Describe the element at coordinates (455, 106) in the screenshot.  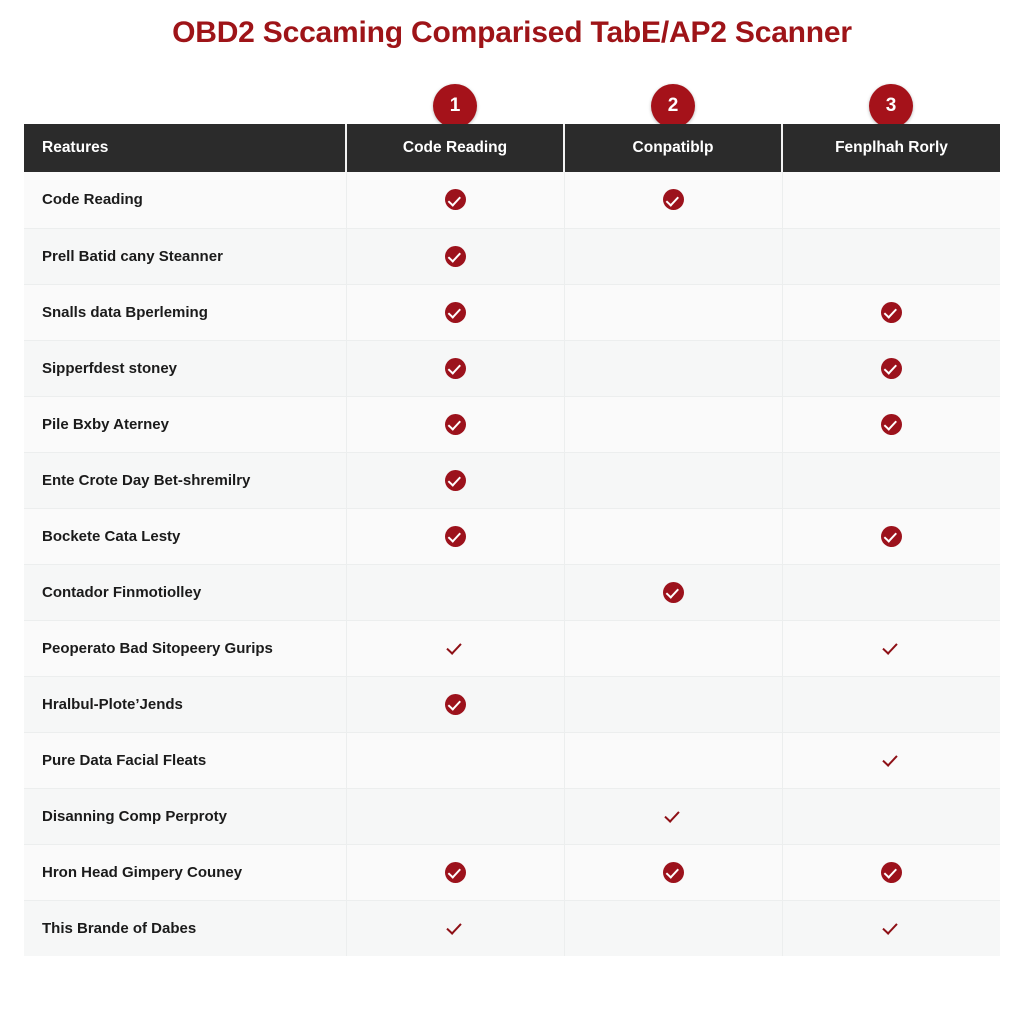
I see `column-badge-1: 1` at that location.